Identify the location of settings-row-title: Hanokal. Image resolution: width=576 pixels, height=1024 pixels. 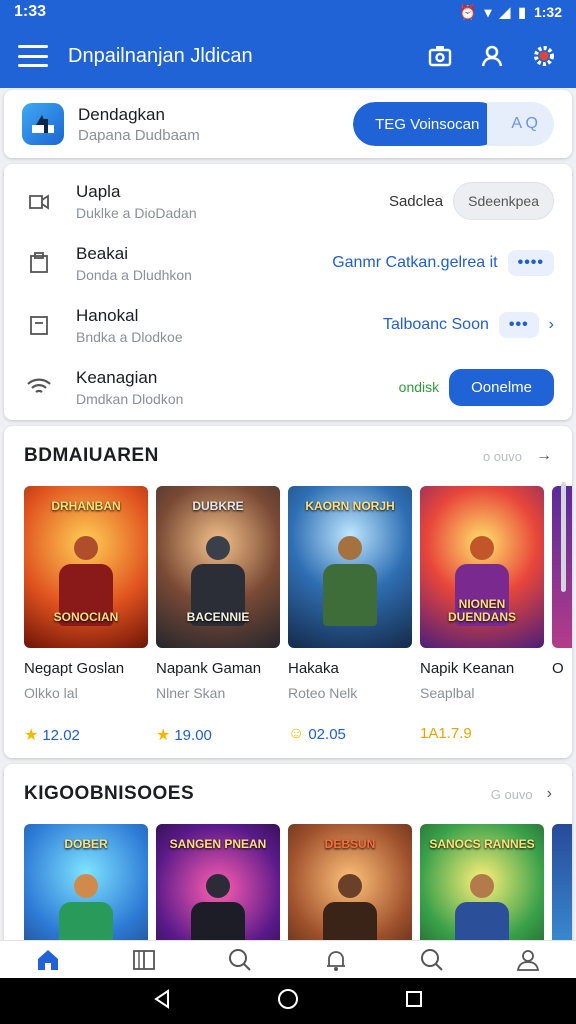
(107, 315).